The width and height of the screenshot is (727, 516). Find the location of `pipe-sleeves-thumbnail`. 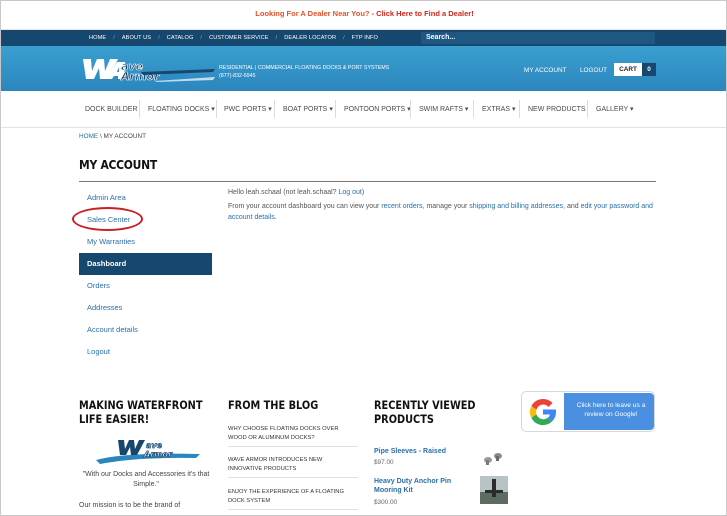

pipe-sleeves-thumbnail is located at coordinates (493, 458).